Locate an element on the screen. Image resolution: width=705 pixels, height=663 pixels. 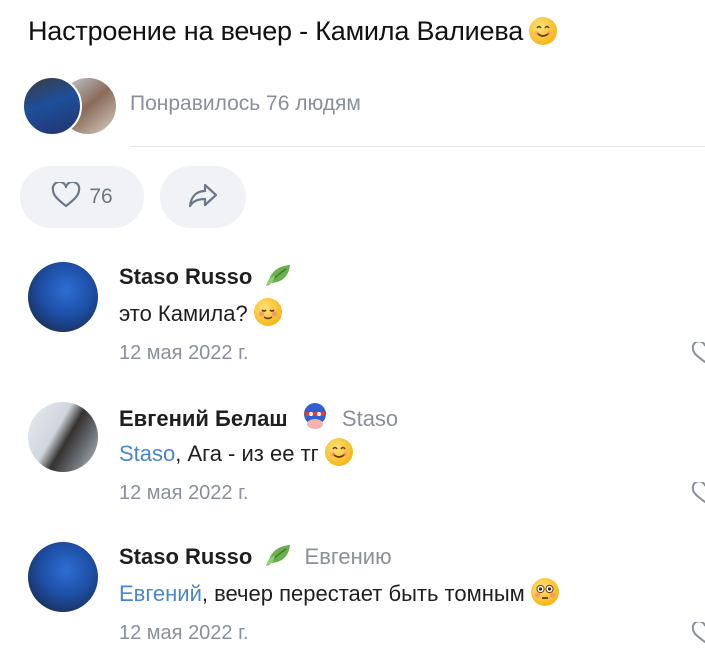
comment-text: это Камила? is located at coordinates (200, 312).